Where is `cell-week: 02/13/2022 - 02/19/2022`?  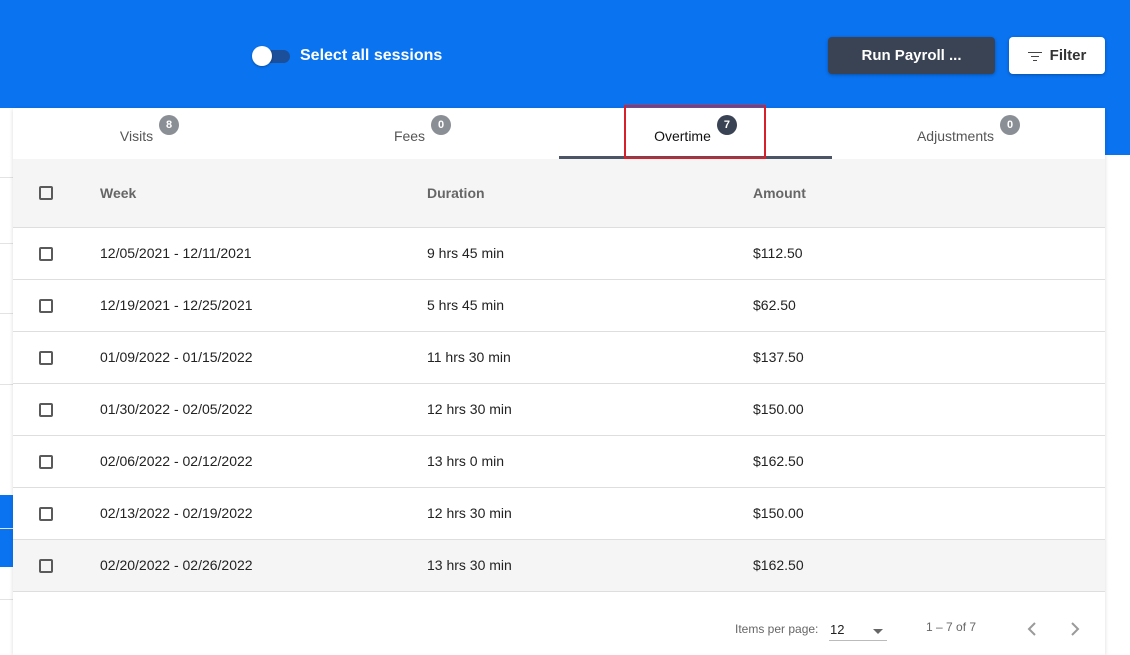 cell-week: 02/13/2022 - 02/19/2022 is located at coordinates (176, 513).